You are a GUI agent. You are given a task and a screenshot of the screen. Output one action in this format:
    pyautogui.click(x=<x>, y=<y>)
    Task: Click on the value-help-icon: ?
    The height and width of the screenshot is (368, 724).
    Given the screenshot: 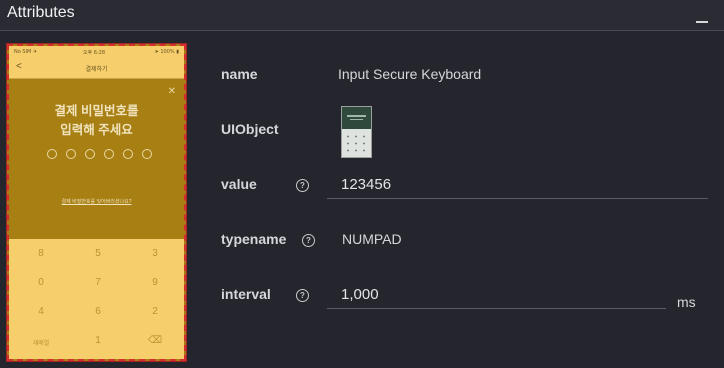 What is the action you would take?
    pyautogui.click(x=302, y=185)
    